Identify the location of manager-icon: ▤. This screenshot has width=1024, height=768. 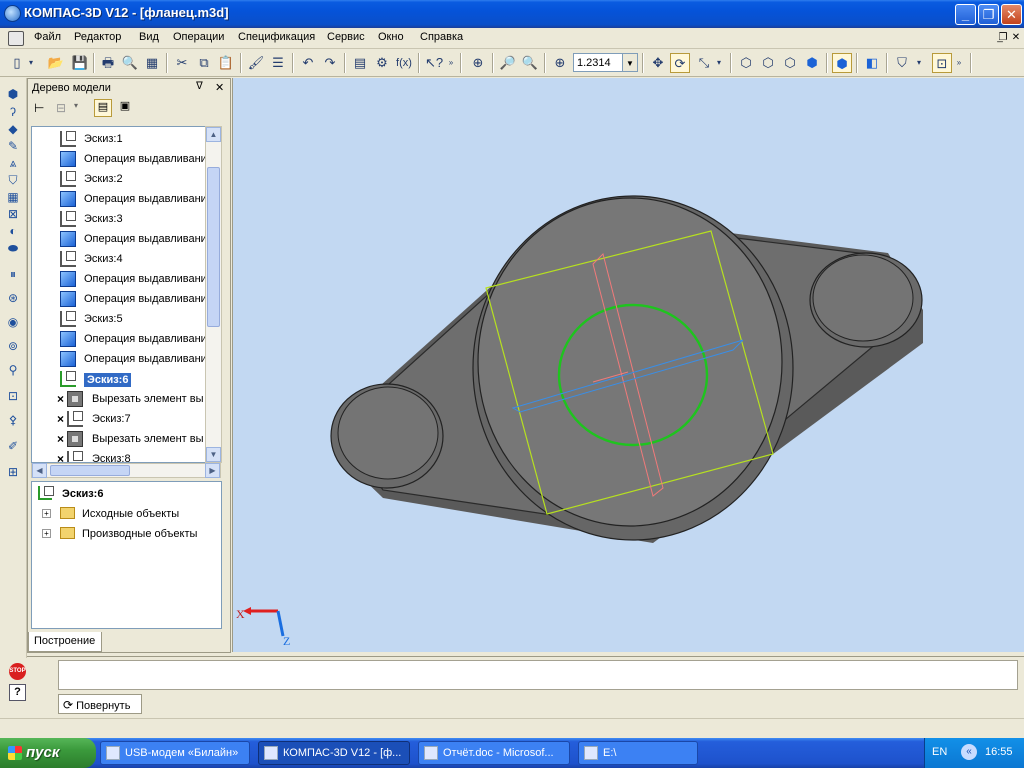
(360, 63).